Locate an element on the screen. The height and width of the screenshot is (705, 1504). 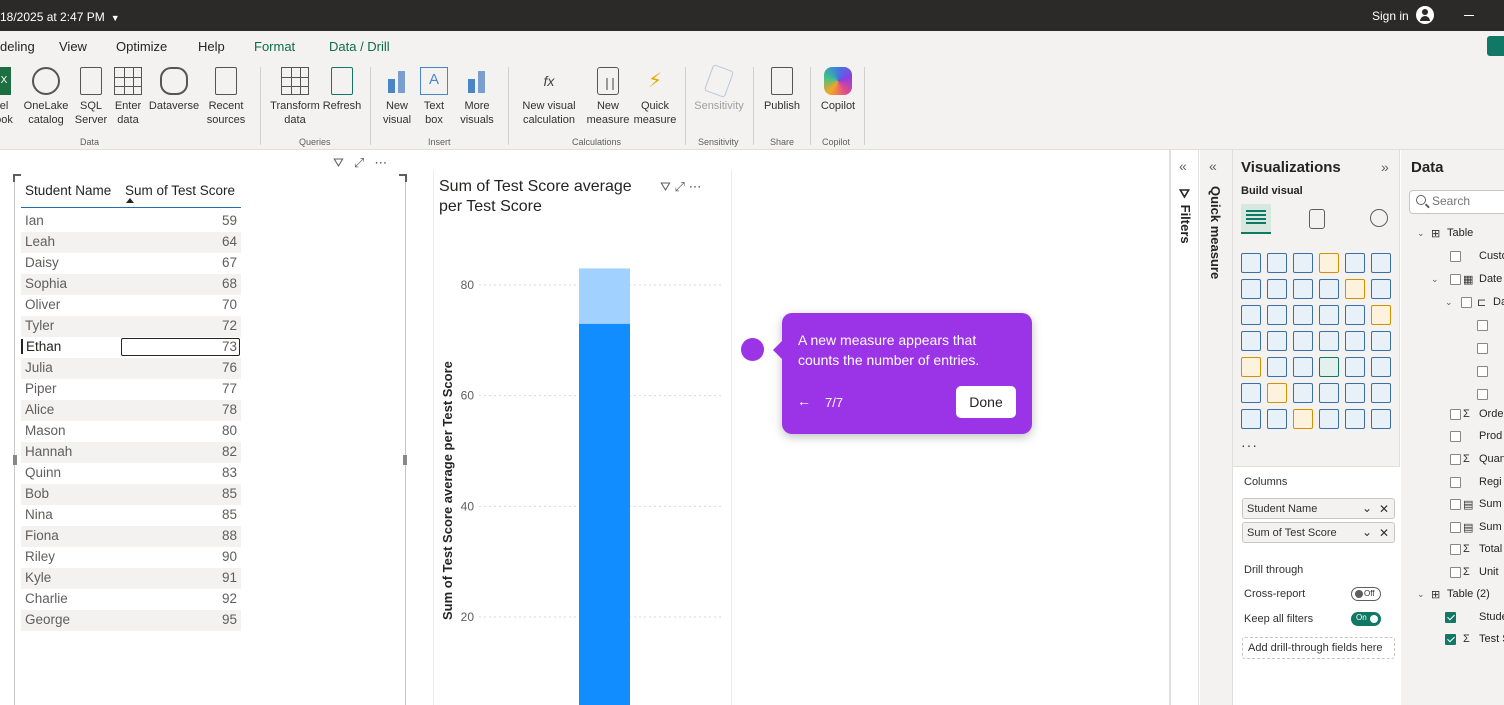
search-input is located at coordinates (1468, 201).